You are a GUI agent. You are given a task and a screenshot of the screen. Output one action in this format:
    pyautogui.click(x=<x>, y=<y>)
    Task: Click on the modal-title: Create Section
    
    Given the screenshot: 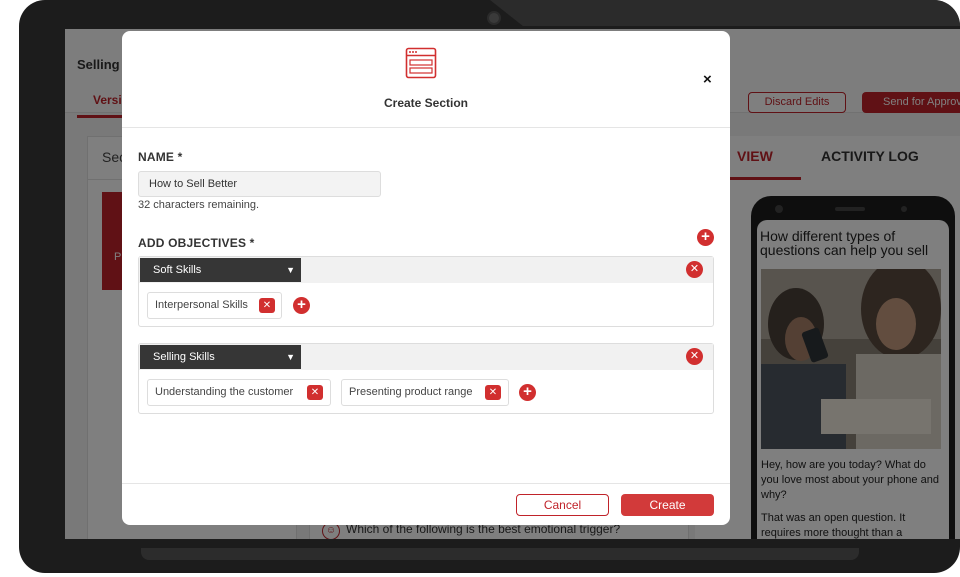 What is the action you would take?
    pyautogui.click(x=426, y=103)
    